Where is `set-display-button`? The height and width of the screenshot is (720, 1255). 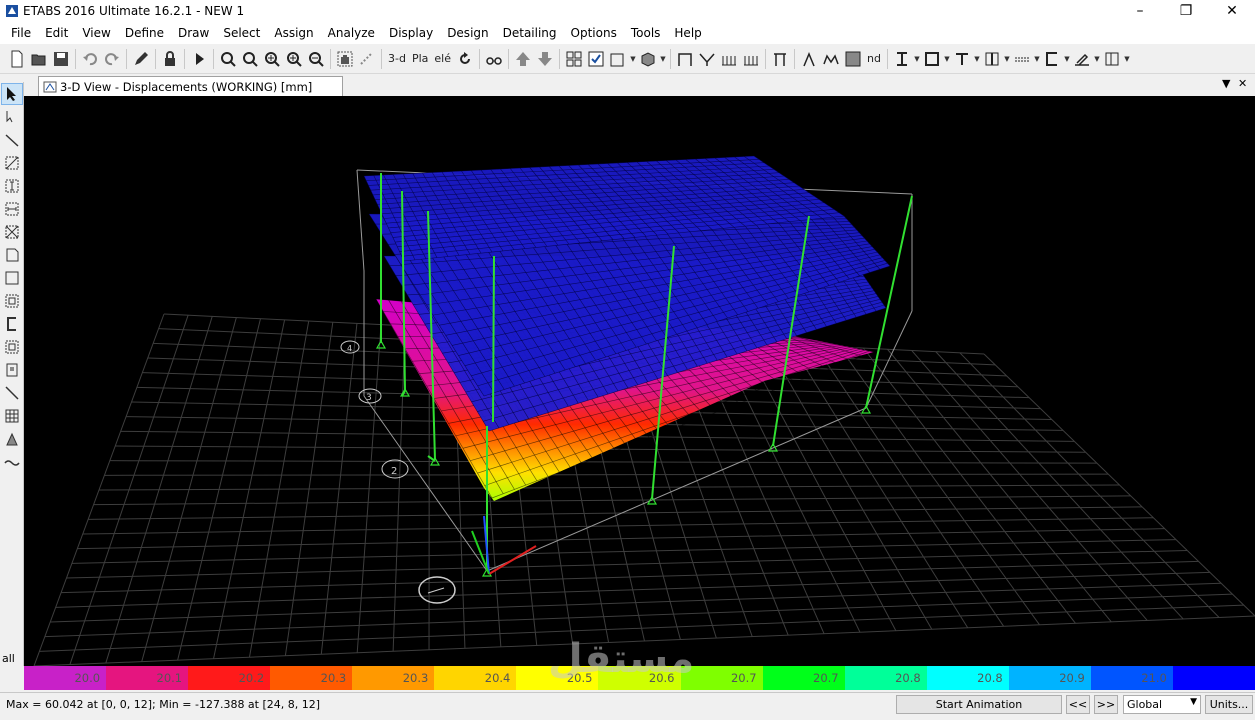 set-display-button is located at coordinates (596, 59).